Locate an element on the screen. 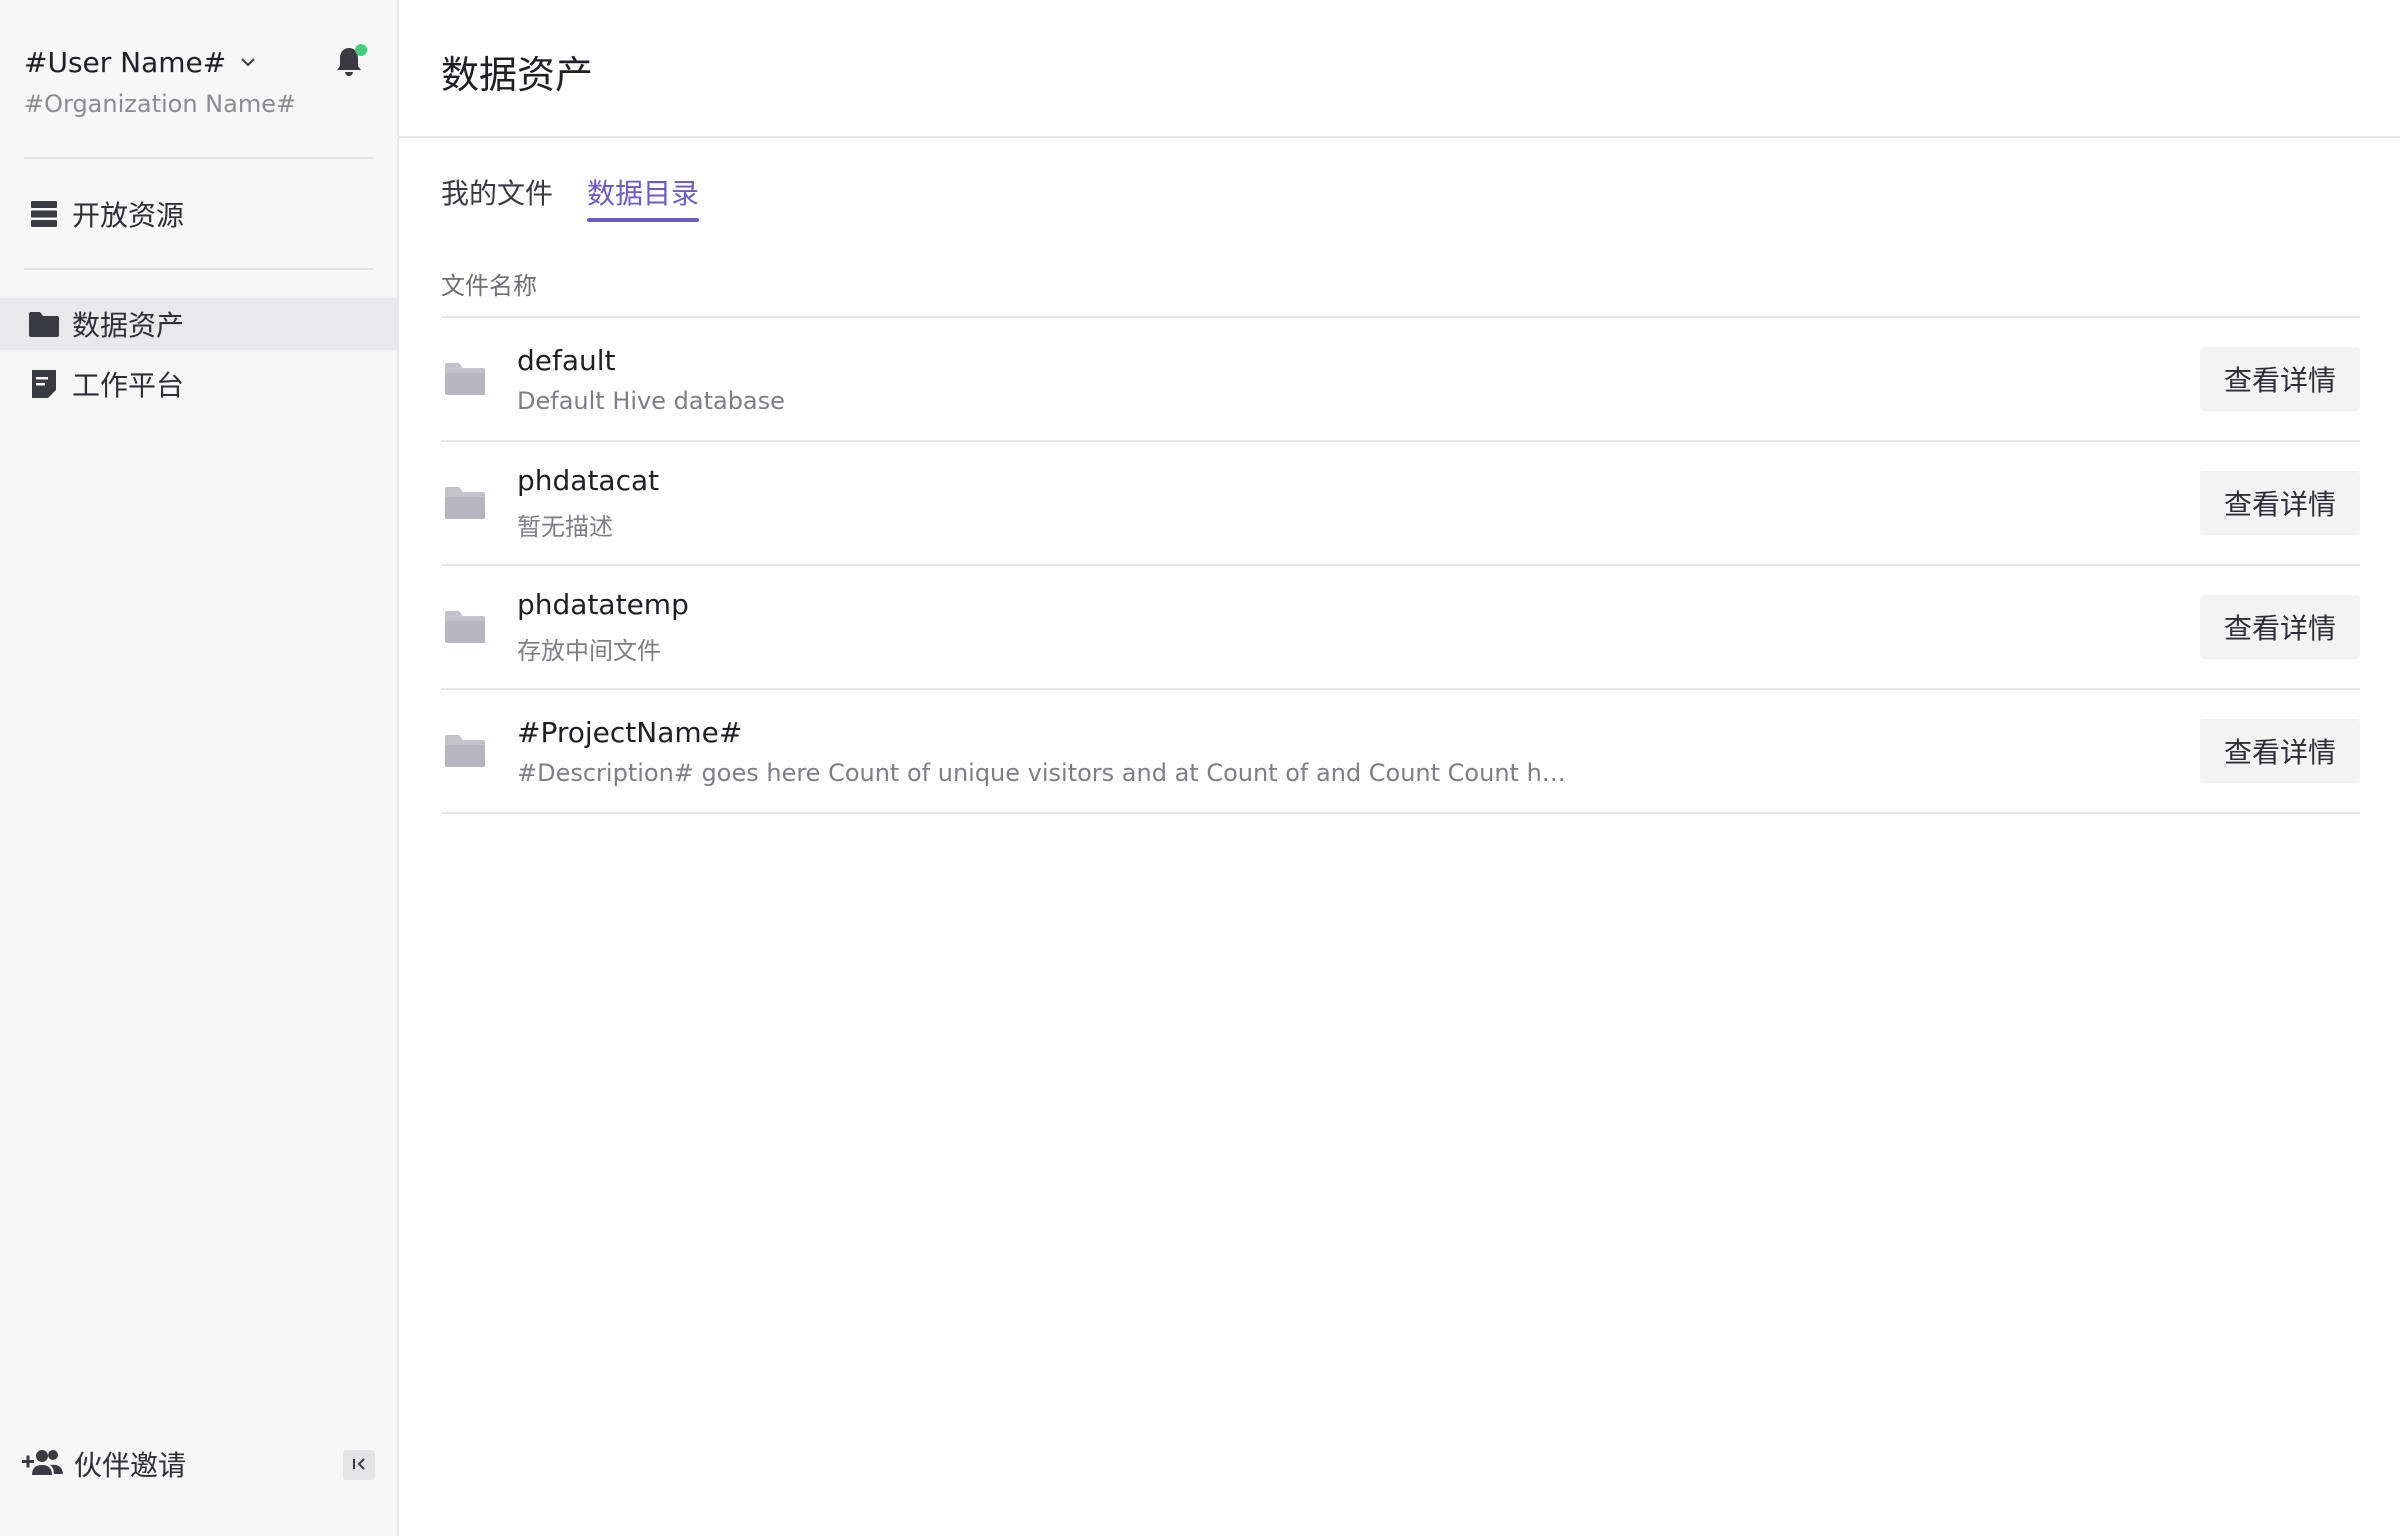  column-header-file-name: 文件名称 is located at coordinates (1400, 290).